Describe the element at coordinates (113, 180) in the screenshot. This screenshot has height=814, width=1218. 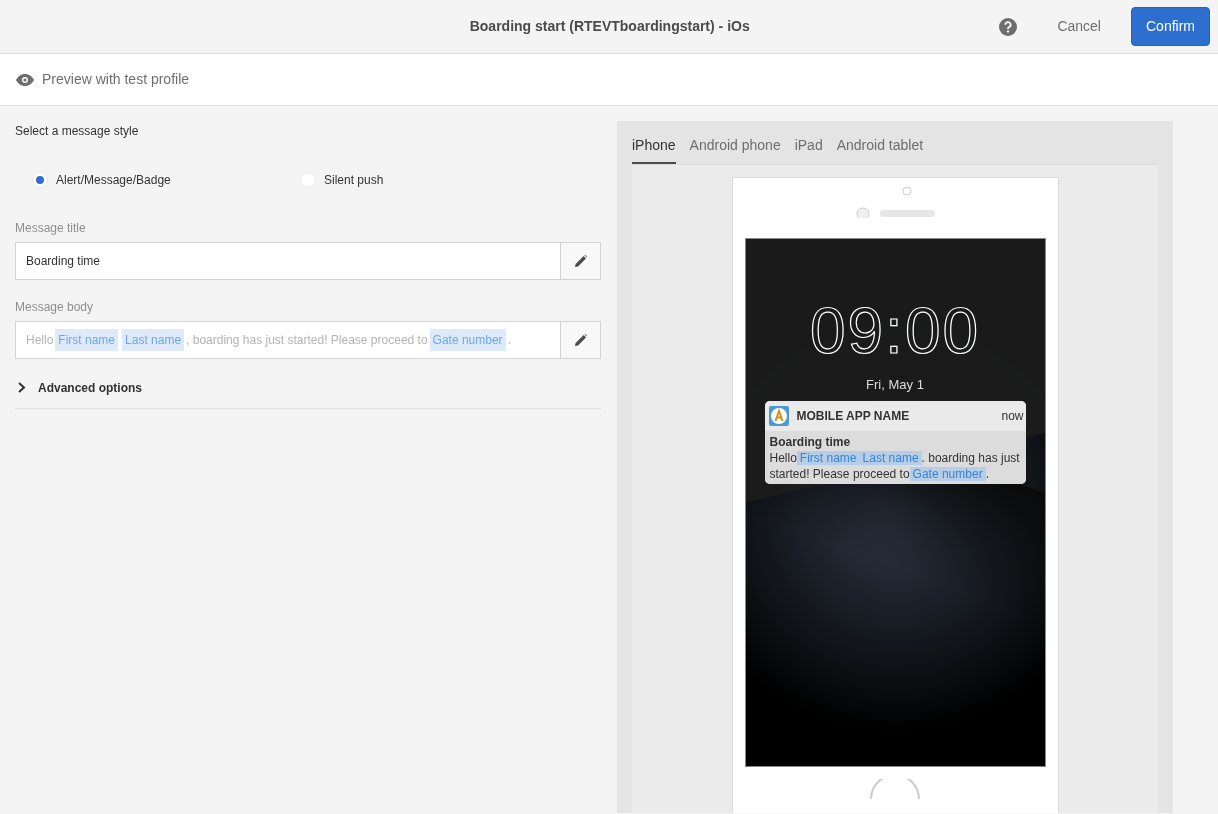
I see `radio-label: Alert/Message/Badge` at that location.